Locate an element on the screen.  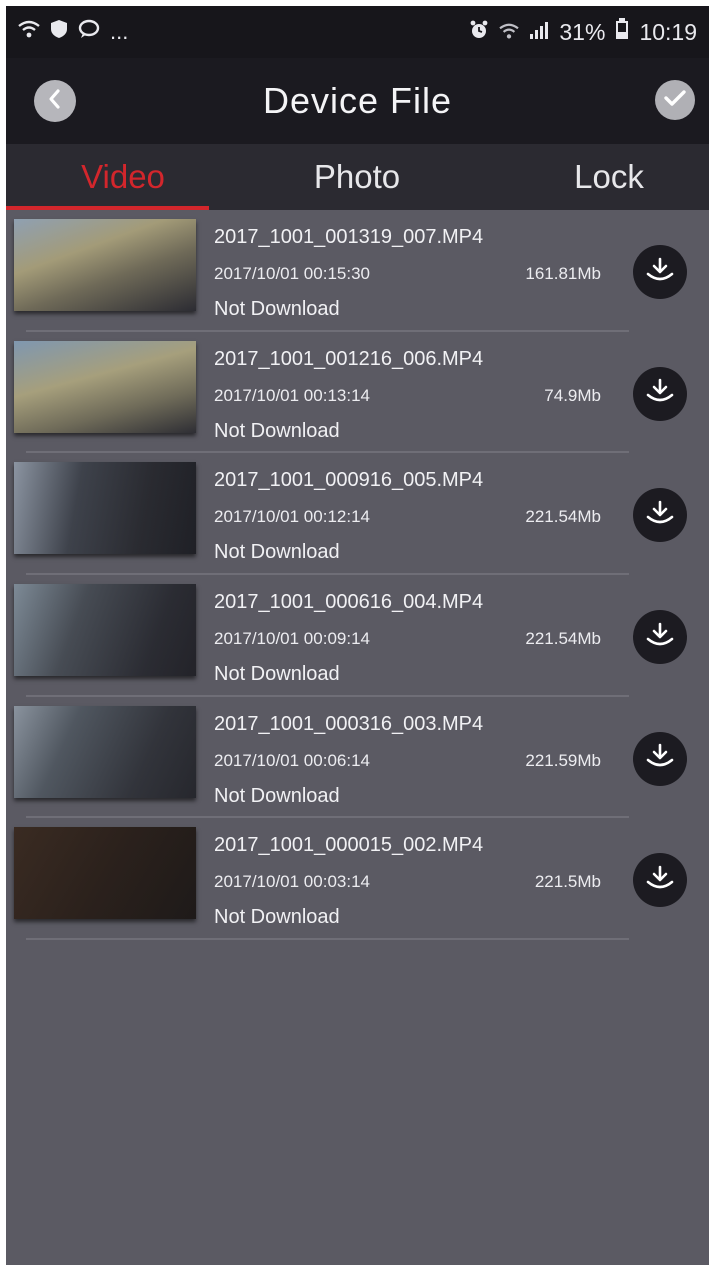
row-divider is located at coordinates (327, 939).